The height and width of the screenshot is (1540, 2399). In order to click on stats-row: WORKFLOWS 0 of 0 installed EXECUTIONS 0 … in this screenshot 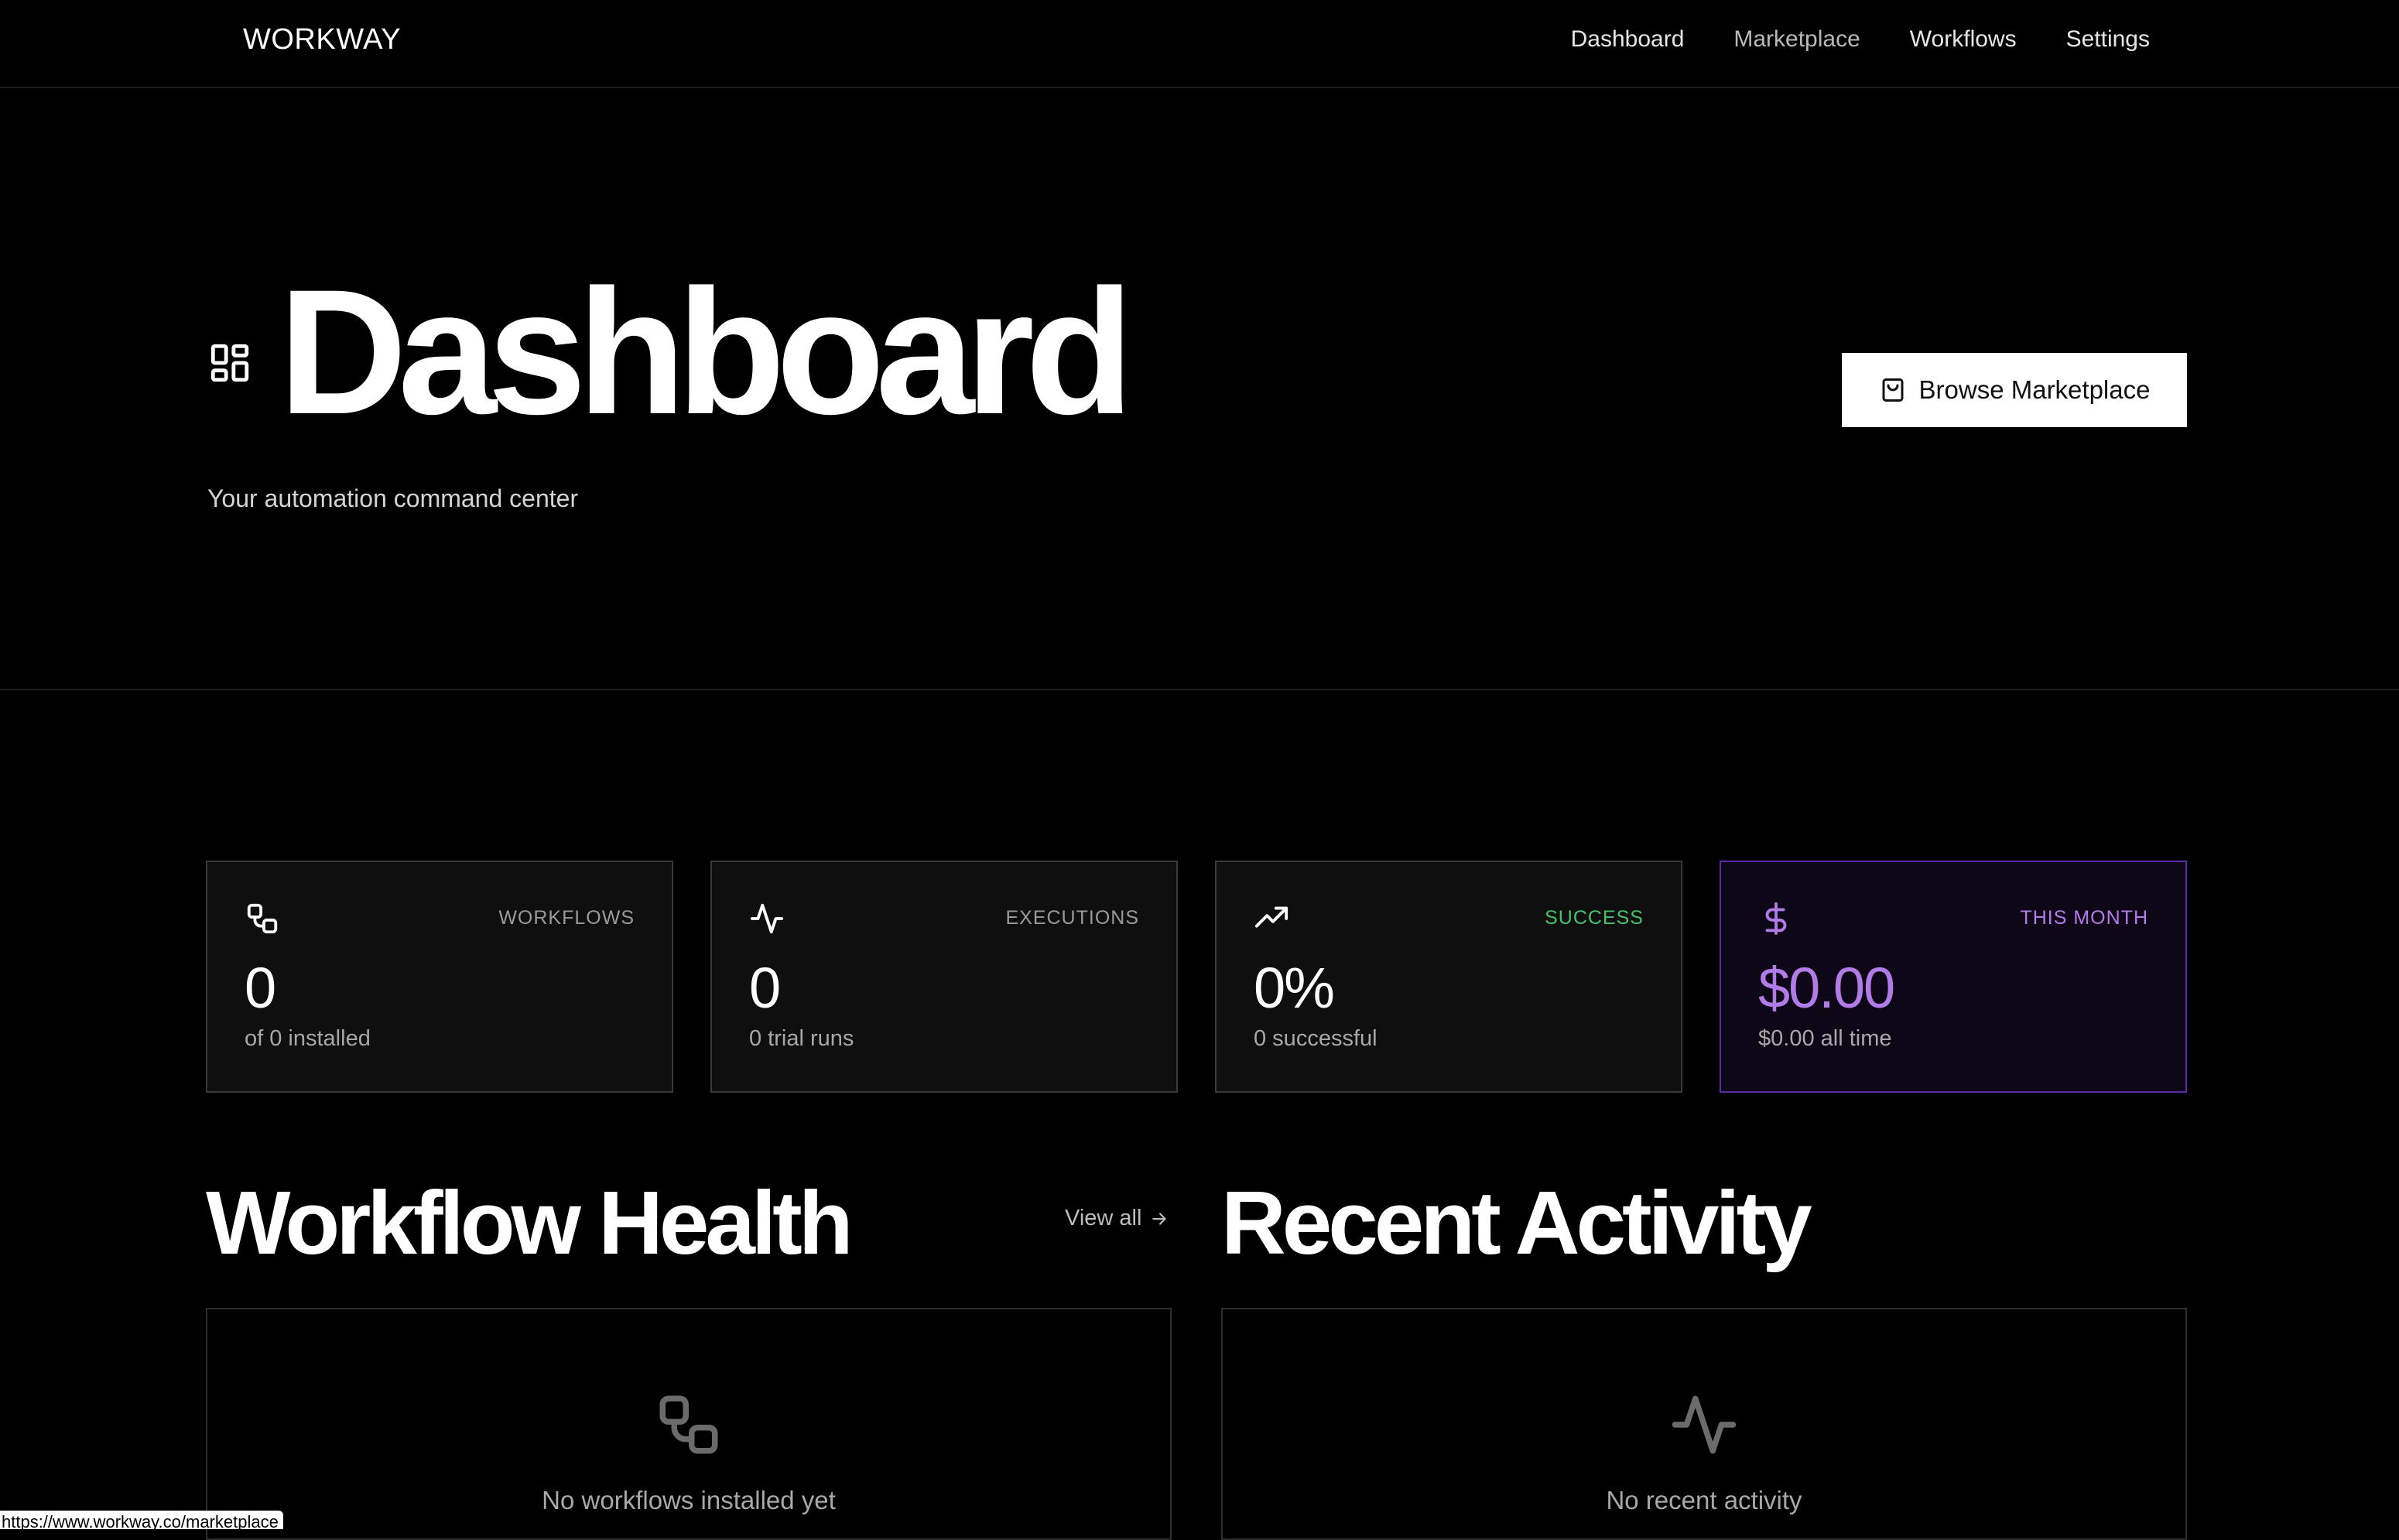, I will do `click(1196, 977)`.